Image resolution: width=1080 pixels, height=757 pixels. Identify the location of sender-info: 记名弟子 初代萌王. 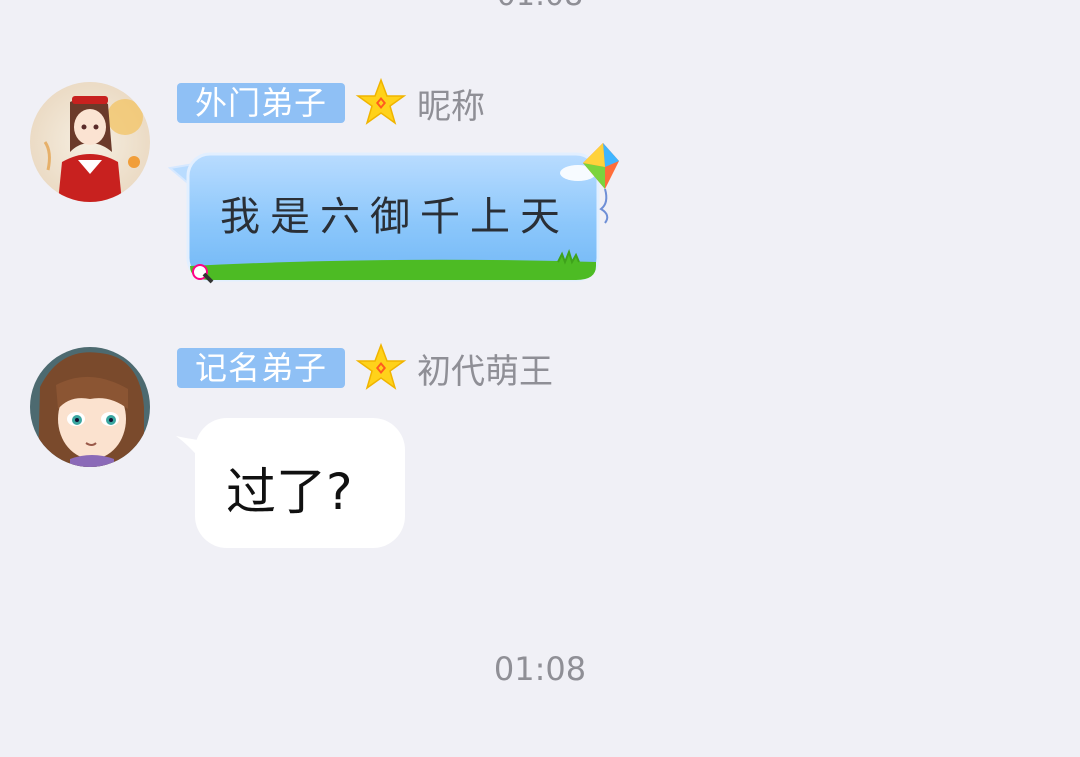
(365, 367).